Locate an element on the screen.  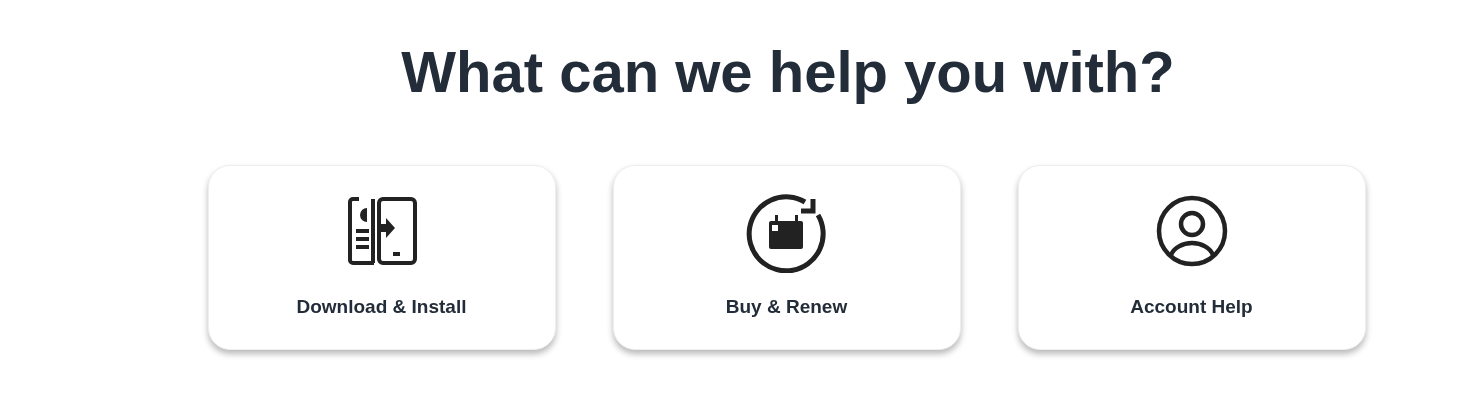
card-label: Download & Install is located at coordinates (381, 307).